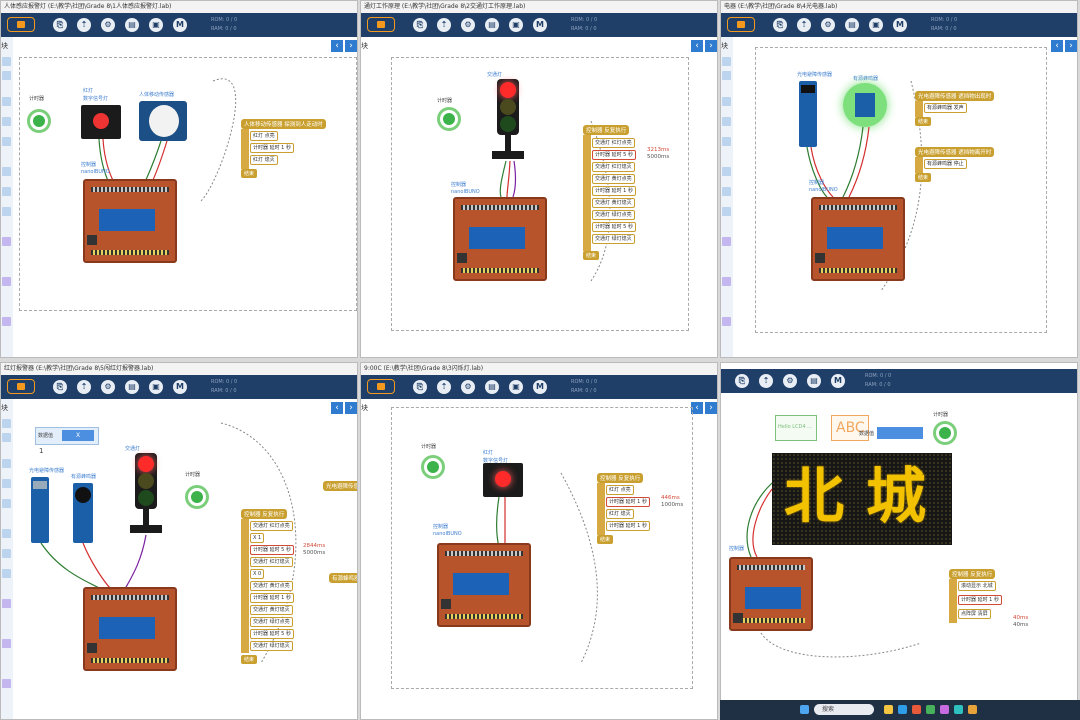 This screenshot has width=1080, height=720. What do you see at coordinates (945, 108) in the screenshot?
I see `command-block: 有源蜂鸣器 发声` at bounding box center [945, 108].